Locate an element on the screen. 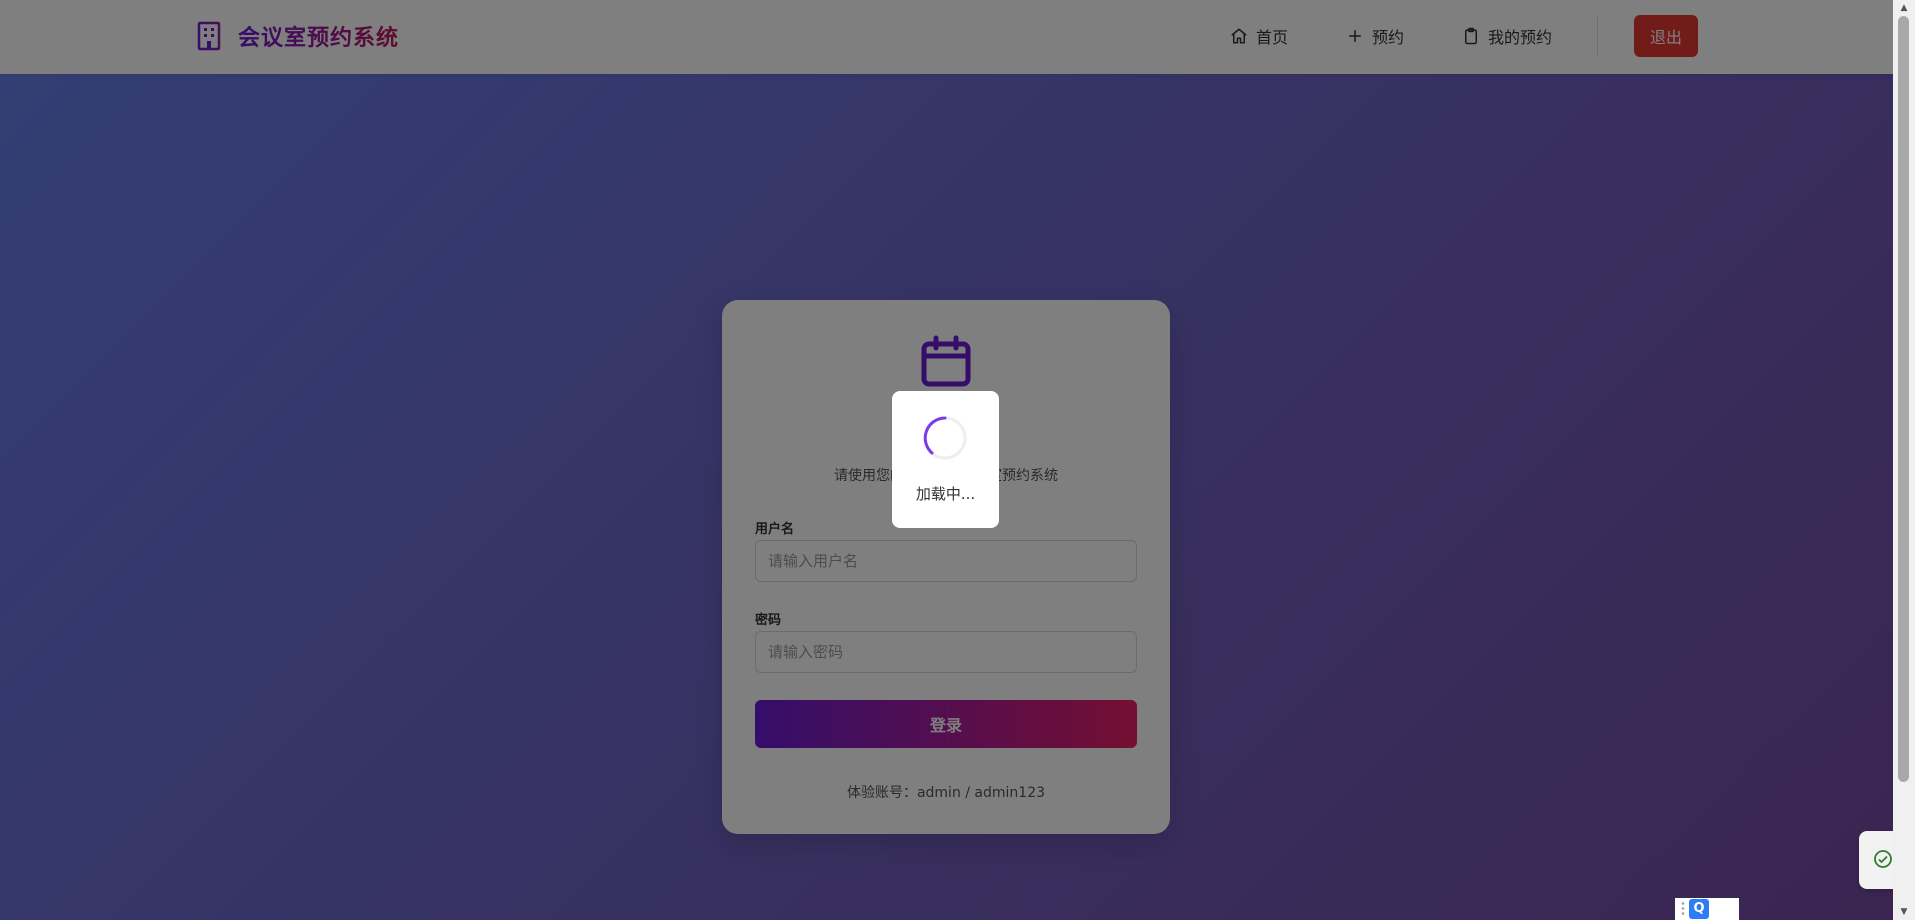  app-q-icon: Q is located at coordinates (1699, 909).